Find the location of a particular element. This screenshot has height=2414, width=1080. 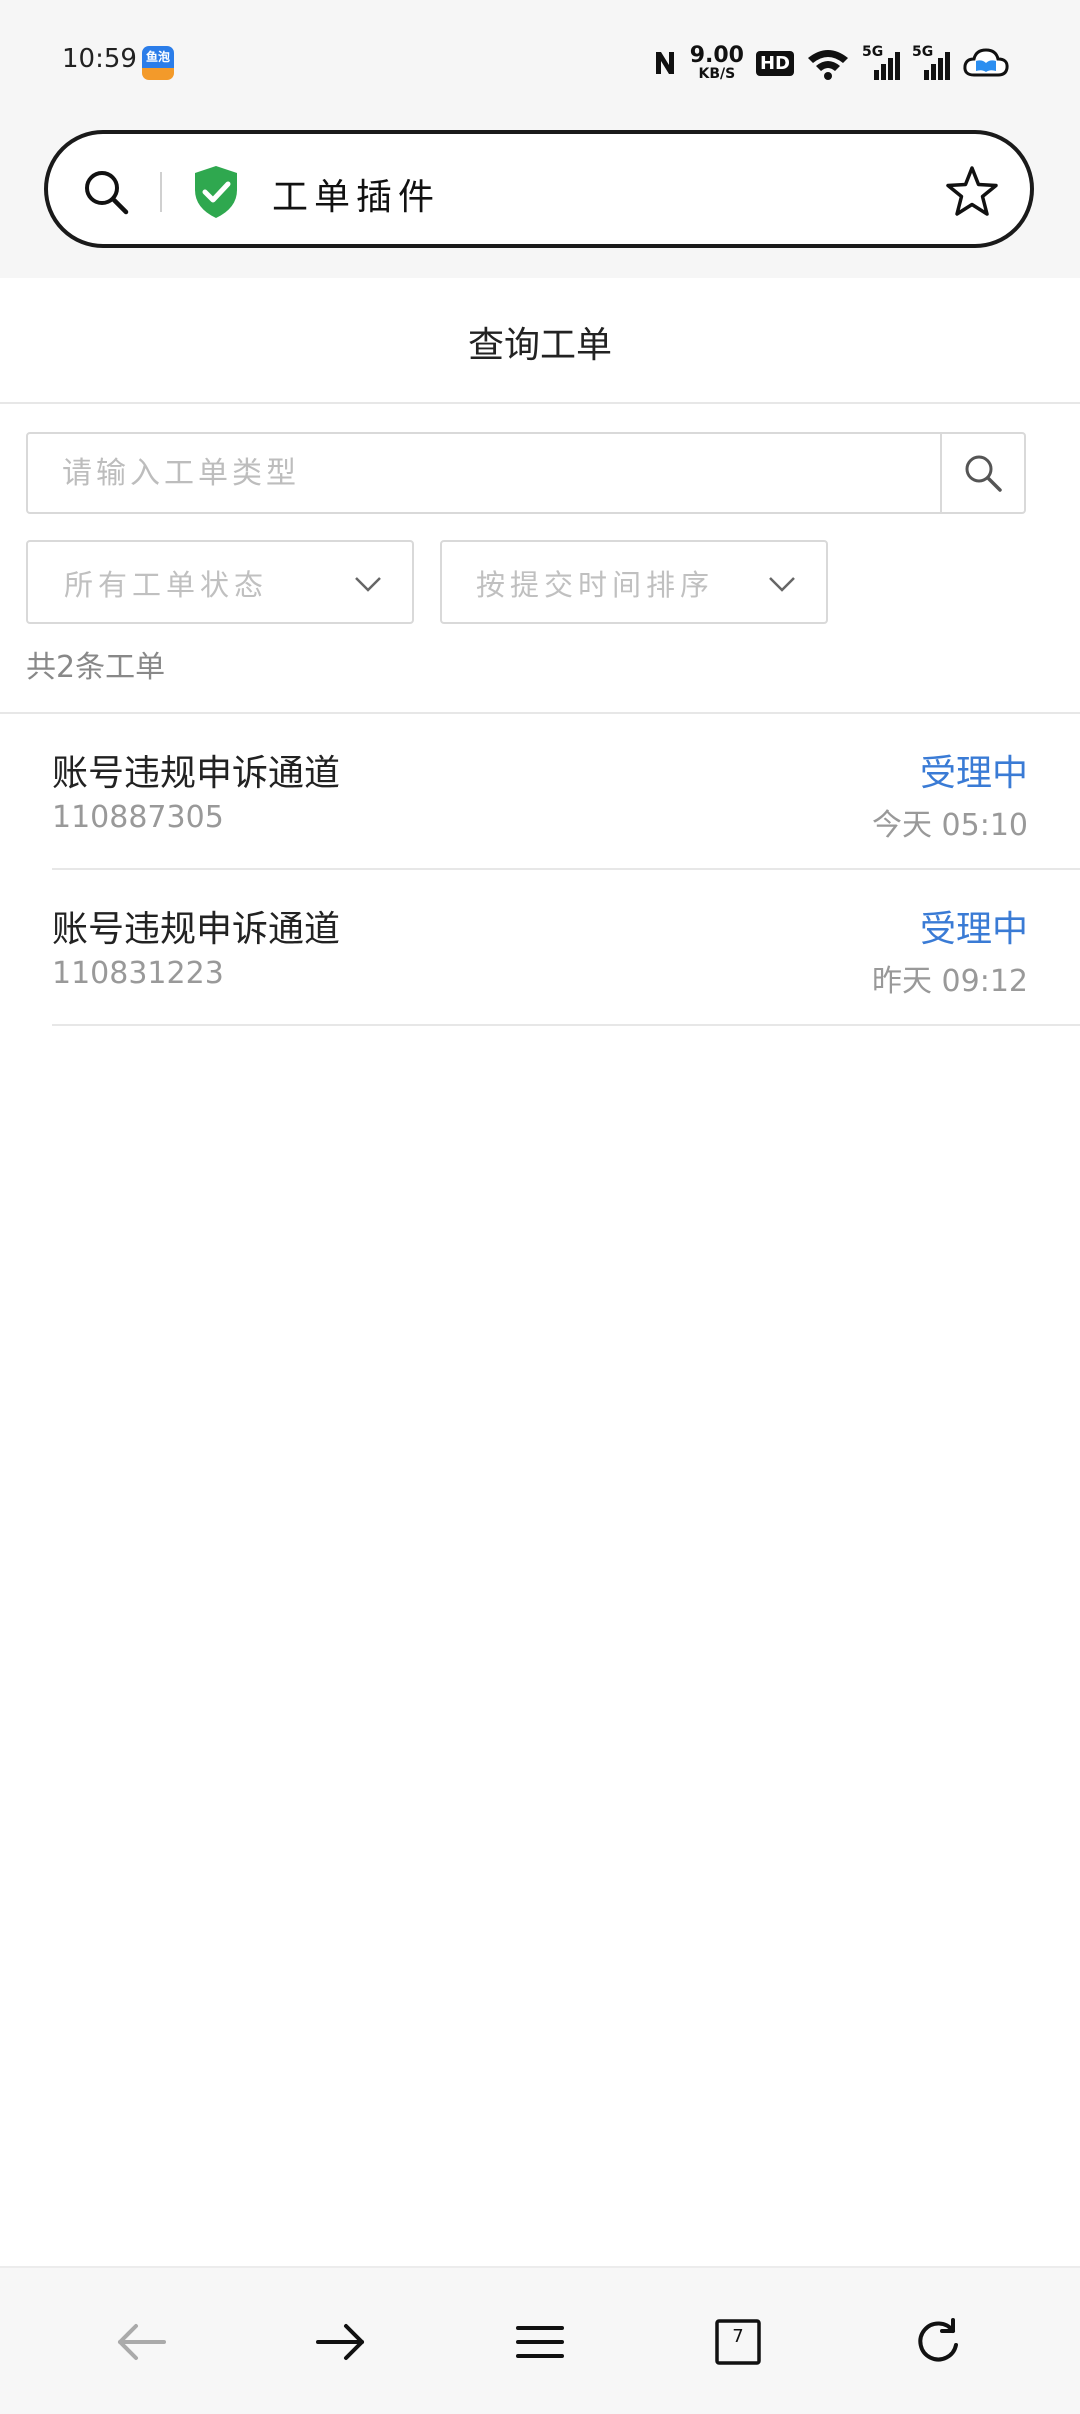

browser-chrome: 10:59 鱼泡 9.00 KB/S HD 5G 5G 工单插件 is located at coordinates (540, 139).